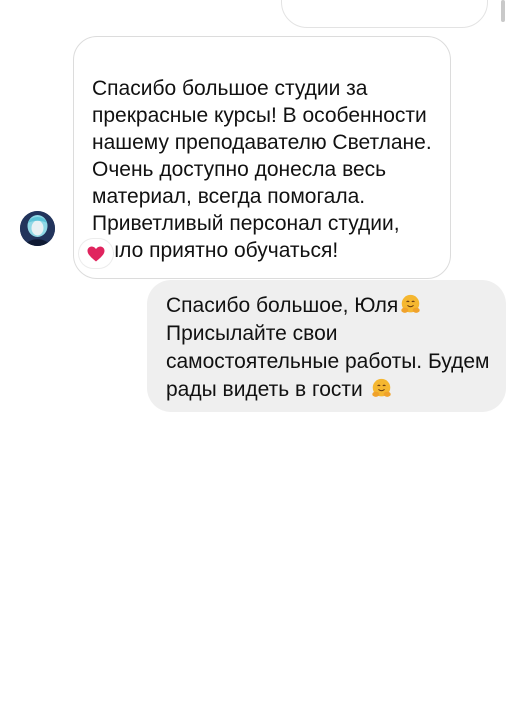 The height and width of the screenshot is (718, 522). What do you see at coordinates (264, 389) in the screenshot?
I see `outgoing-text-4: рады видеть в гости` at bounding box center [264, 389].